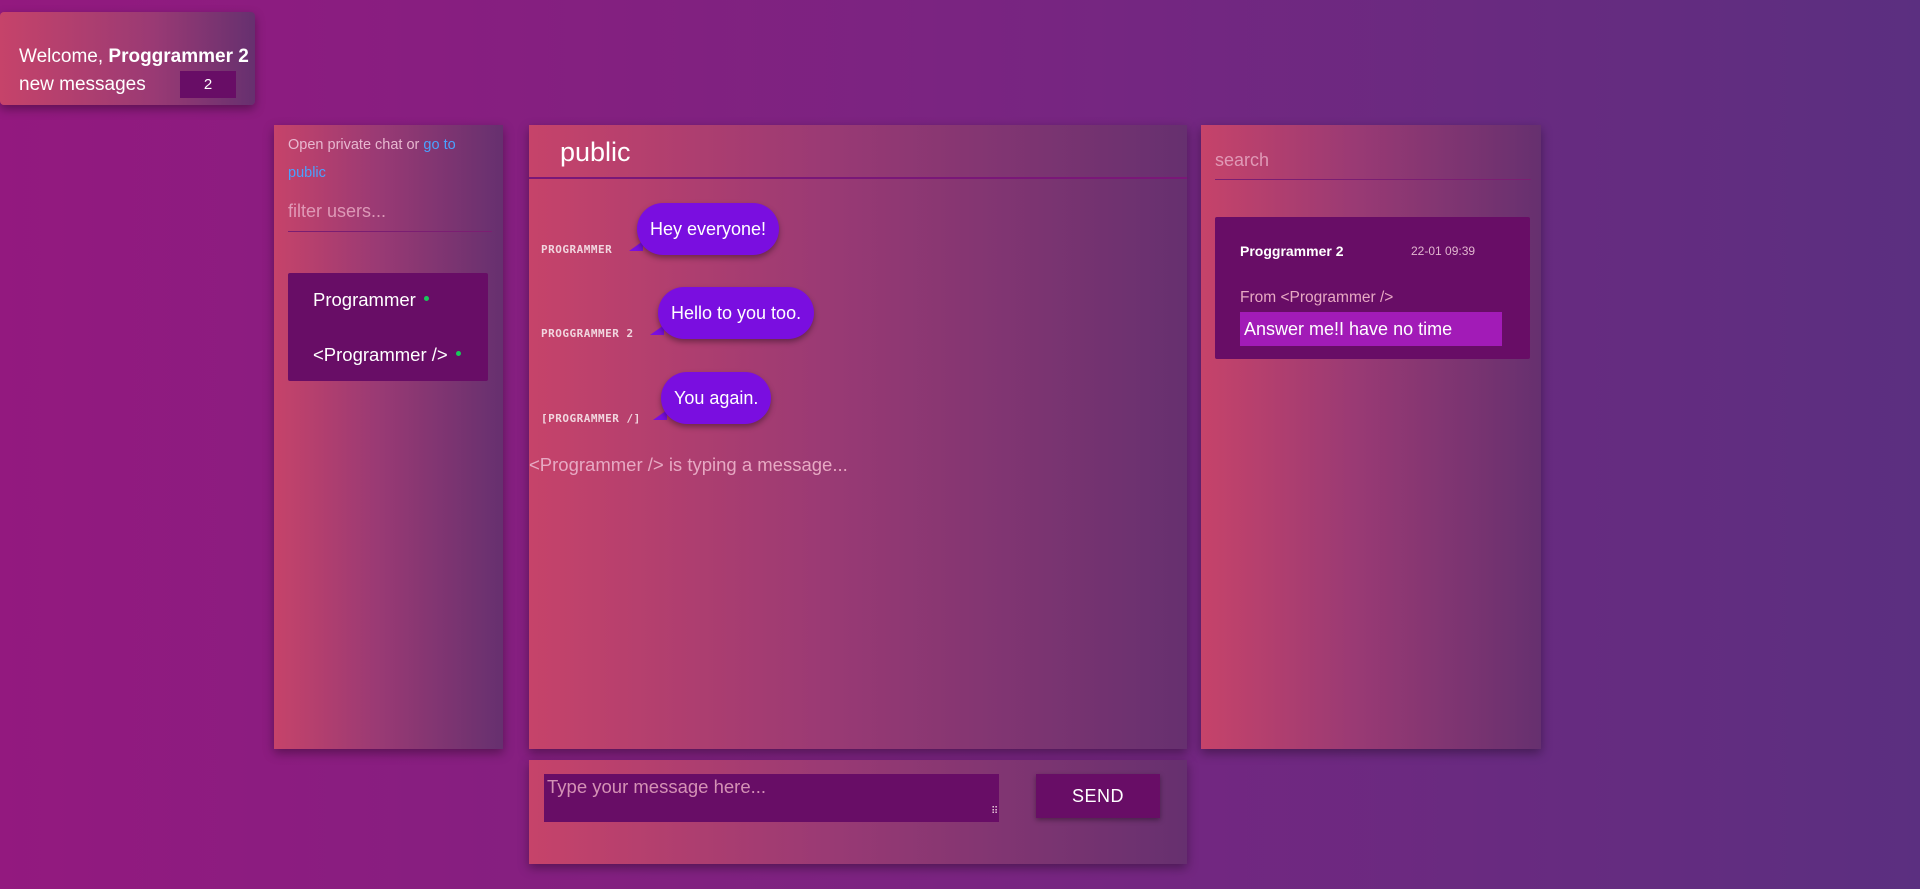  What do you see at coordinates (994, 811) in the screenshot?
I see `resize-handle-icon: ⠿` at bounding box center [994, 811].